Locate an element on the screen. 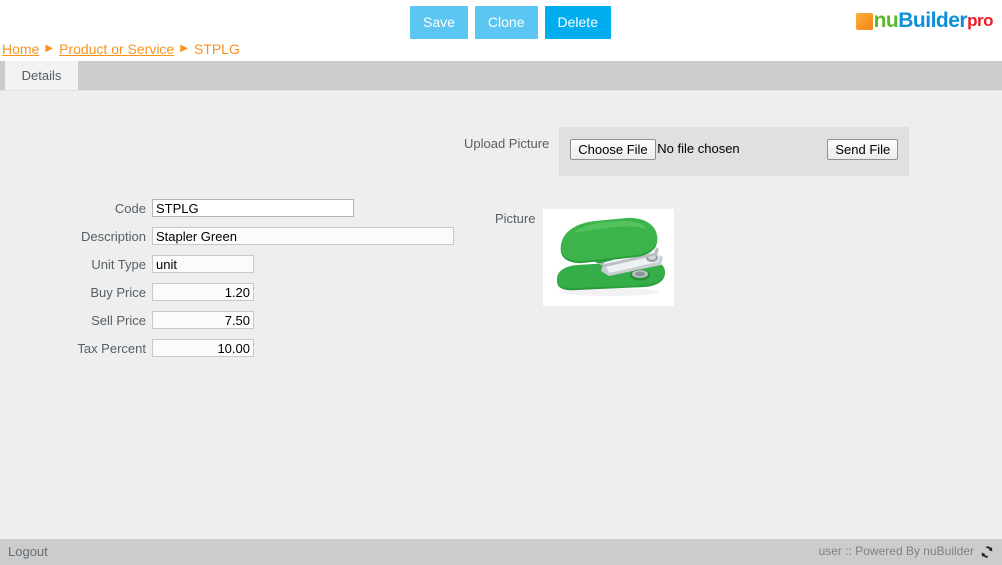  breadcrumb: Home ▶ Product or Service ▶ STPLG is located at coordinates (121, 49).